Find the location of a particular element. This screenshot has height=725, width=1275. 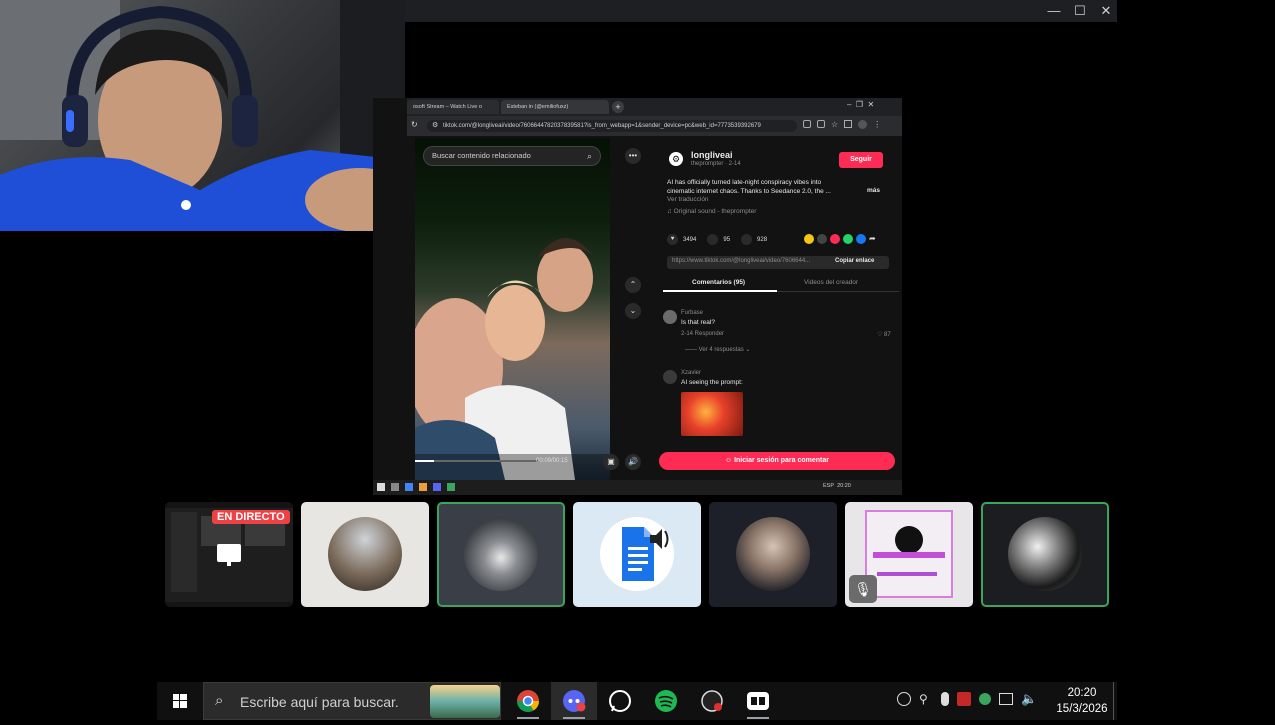

discord-icon is located at coordinates (574, 704).